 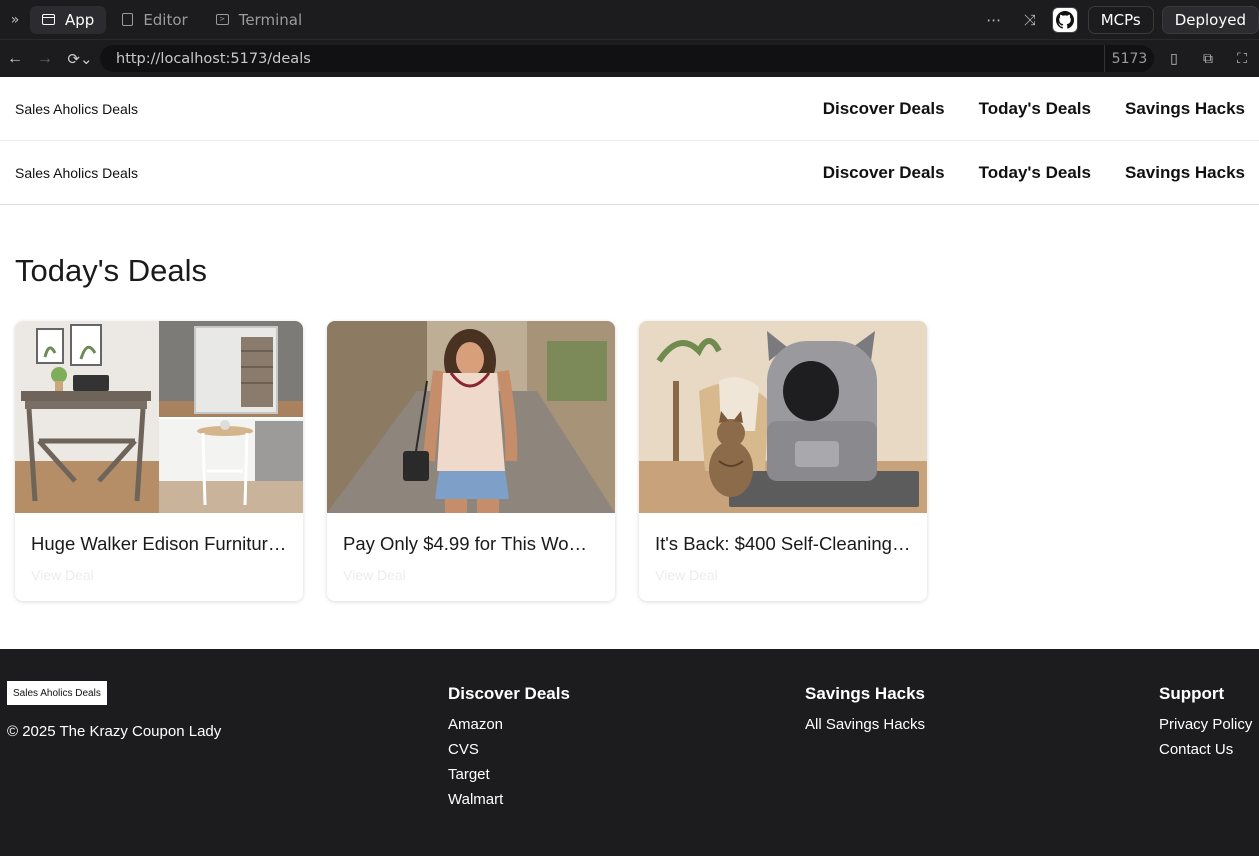 What do you see at coordinates (509, 799) in the screenshot?
I see `footer-link-walmart: Walmart` at bounding box center [509, 799].